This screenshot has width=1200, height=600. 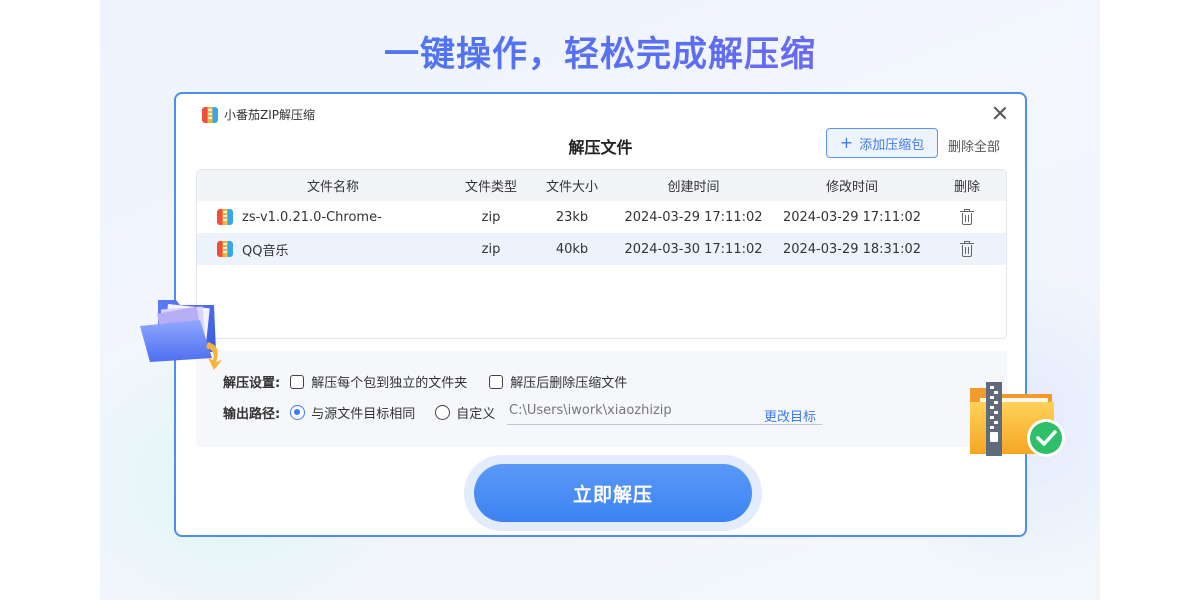 What do you see at coordinates (571, 187) in the screenshot?
I see `header-file-size: 文件大小` at bounding box center [571, 187].